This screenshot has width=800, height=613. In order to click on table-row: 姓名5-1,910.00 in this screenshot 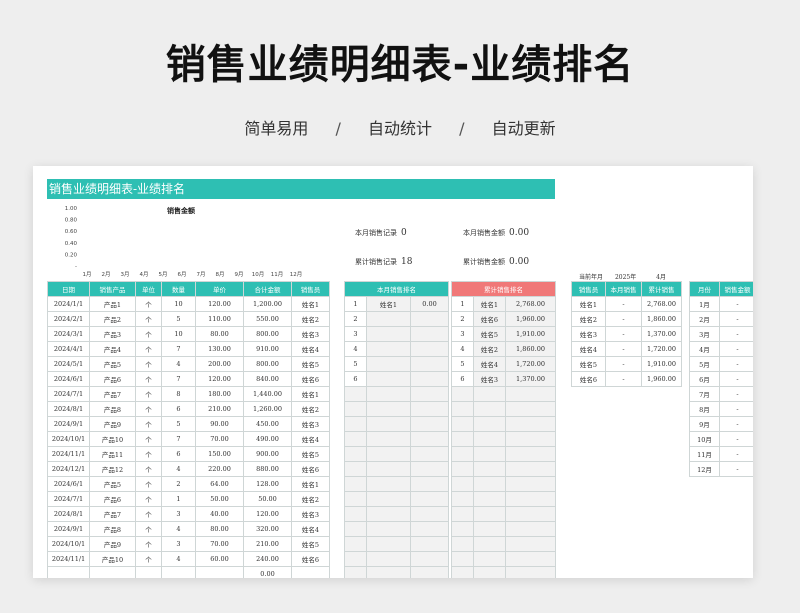, I will do `click(626, 364)`.